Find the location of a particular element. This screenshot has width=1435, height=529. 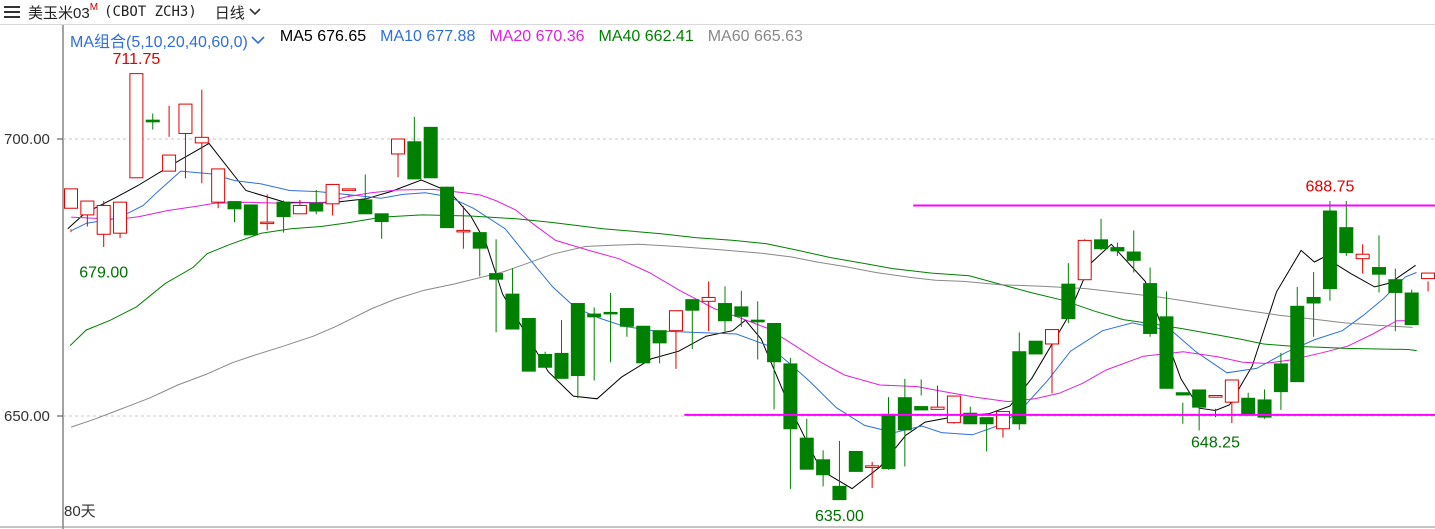

period-label: 日线 is located at coordinates (229, 13).